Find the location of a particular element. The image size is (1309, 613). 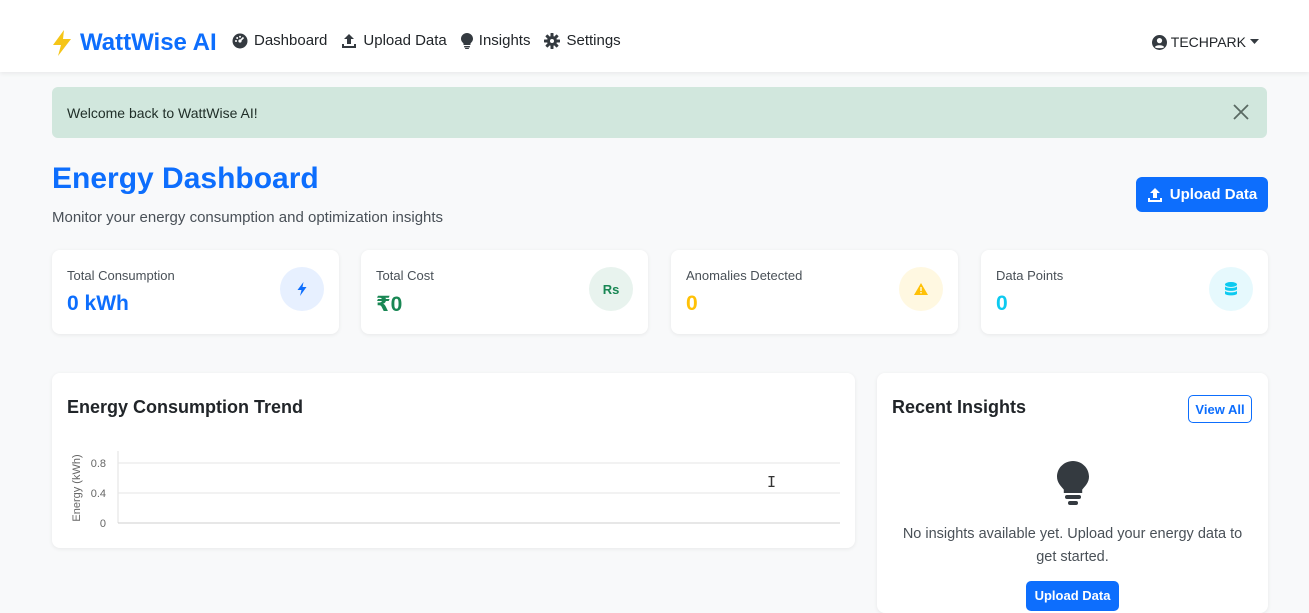

brand-logo: WattWise AI is located at coordinates (134, 43).